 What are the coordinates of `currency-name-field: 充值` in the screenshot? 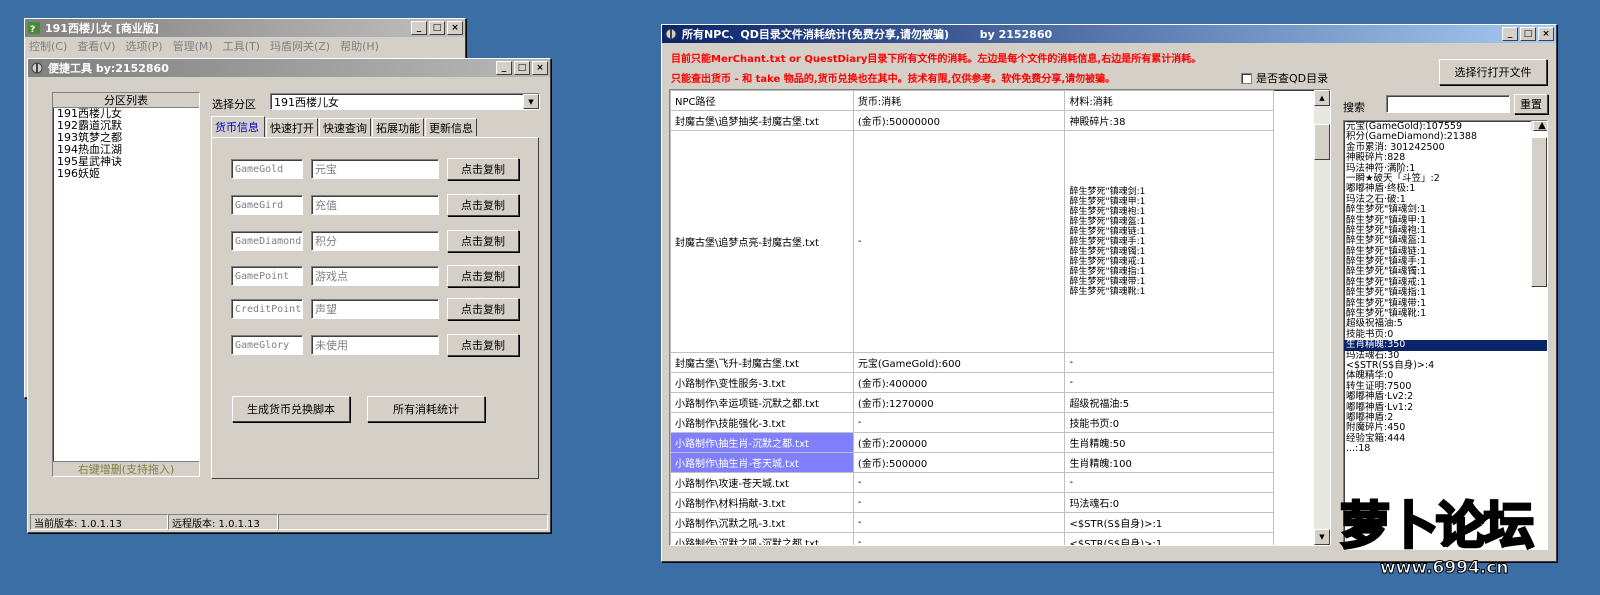 It's located at (375, 205).